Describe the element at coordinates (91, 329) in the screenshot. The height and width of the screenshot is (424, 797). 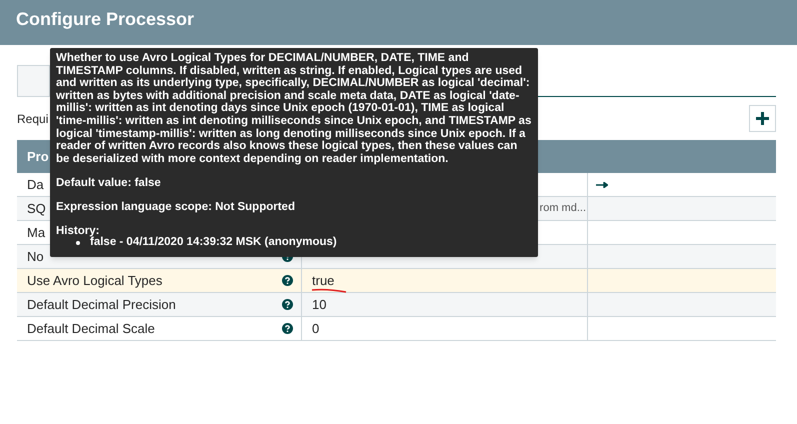
I see `property-name: Default Decimal Scale` at that location.